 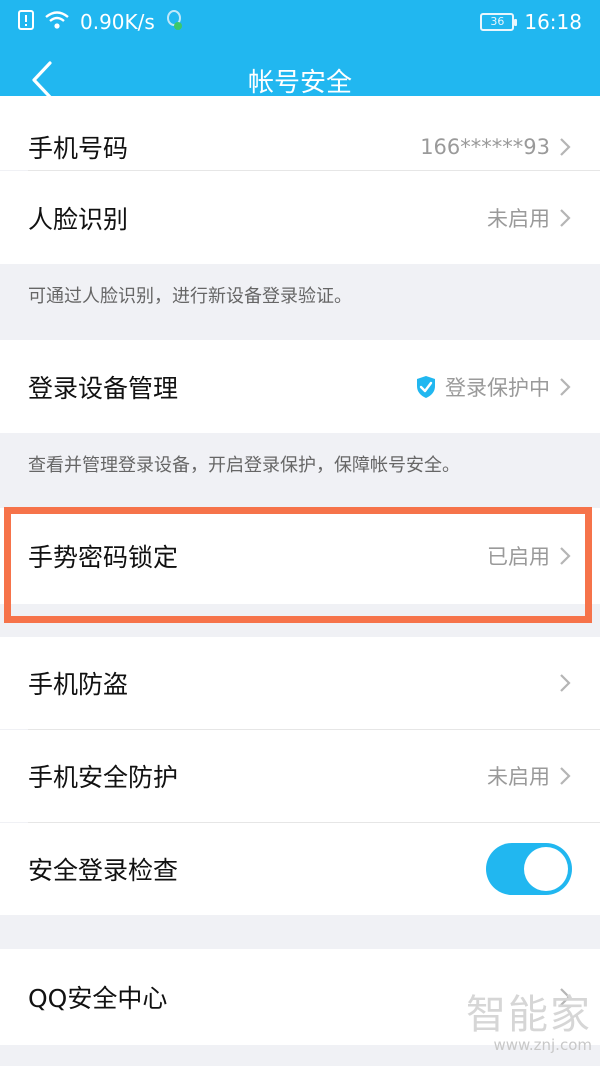 I want to click on safe-login-label: 安全登录检查, so click(x=103, y=870).